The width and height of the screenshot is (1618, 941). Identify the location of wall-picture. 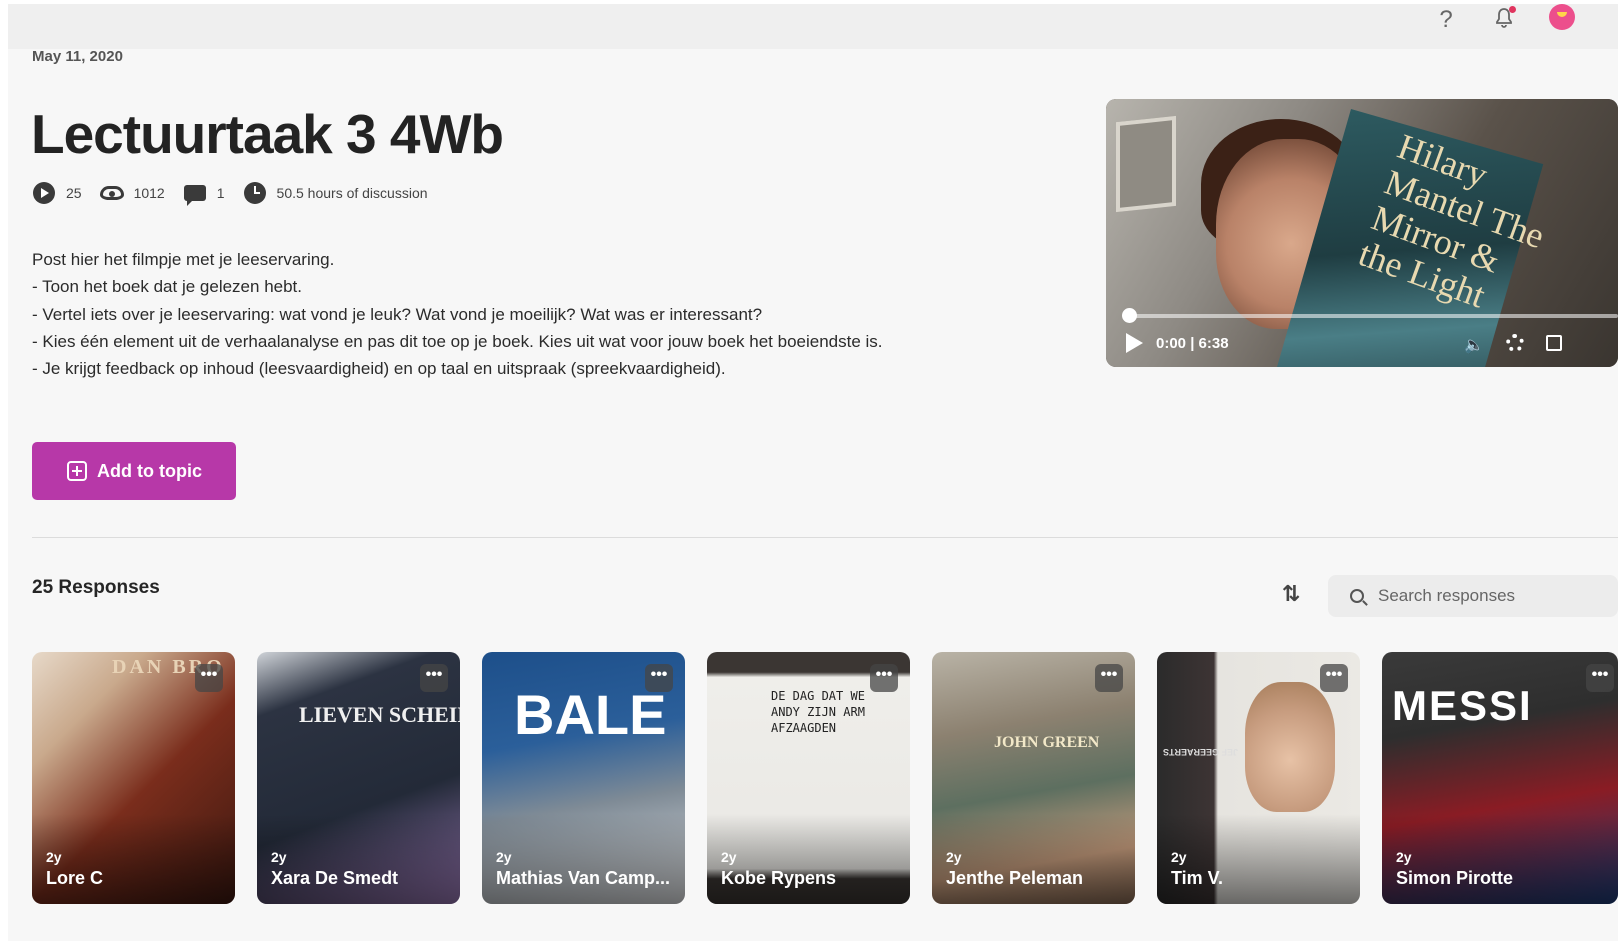
(1146, 164).